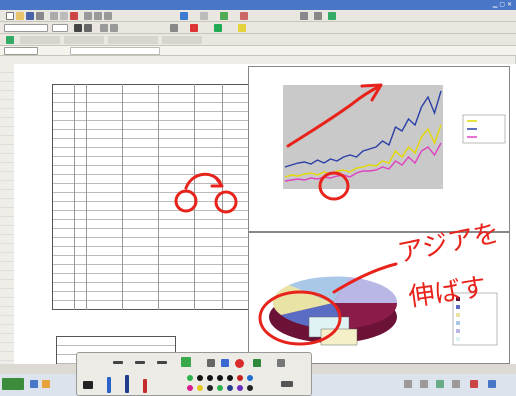 Image resolution: width=516 pixels, height=396 pixels. I want to click on size-box, so click(60, 28).